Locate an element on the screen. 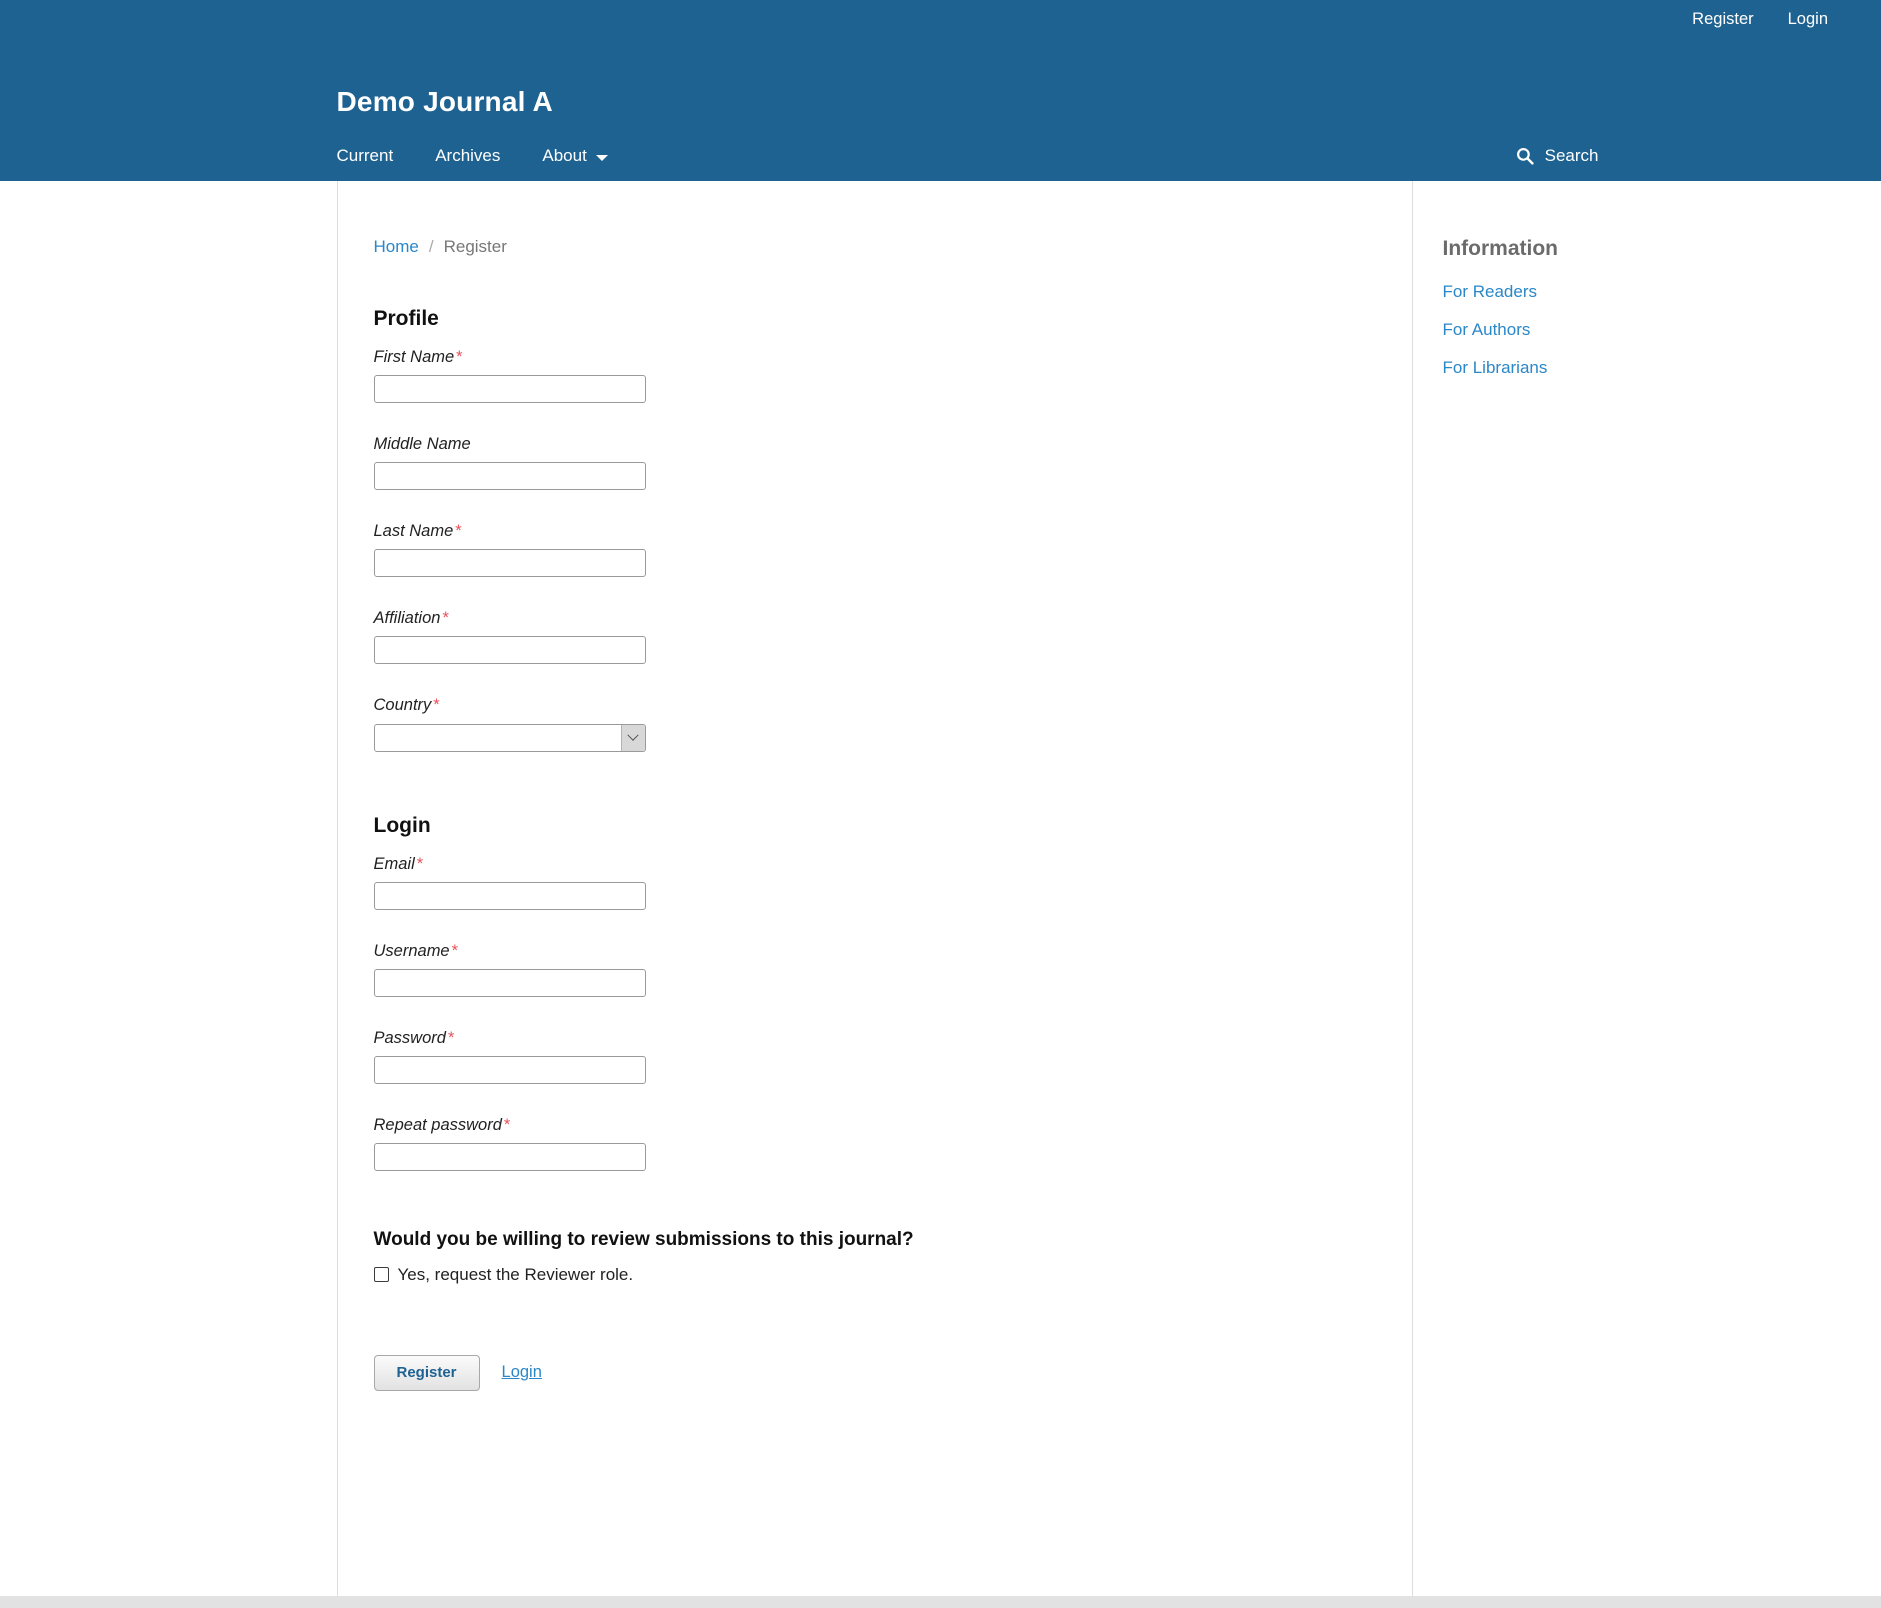 The image size is (1881, 1608). reviewer-checkbox-label: Yes, request the Reviewer role. is located at coordinates (516, 1275).